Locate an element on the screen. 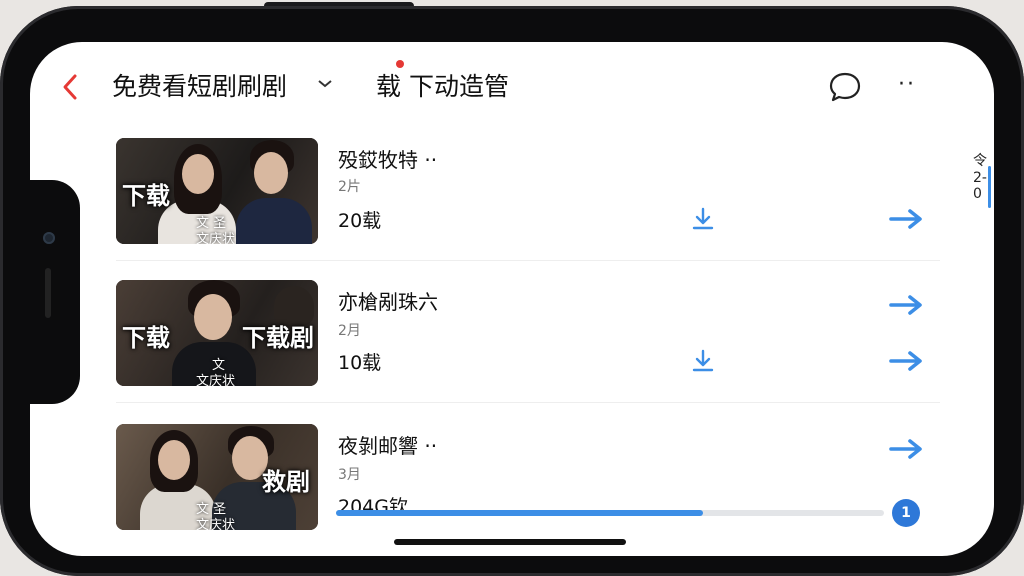 This screenshot has width=1024, height=576. more-dots-icon: ·· is located at coordinates (907, 84).